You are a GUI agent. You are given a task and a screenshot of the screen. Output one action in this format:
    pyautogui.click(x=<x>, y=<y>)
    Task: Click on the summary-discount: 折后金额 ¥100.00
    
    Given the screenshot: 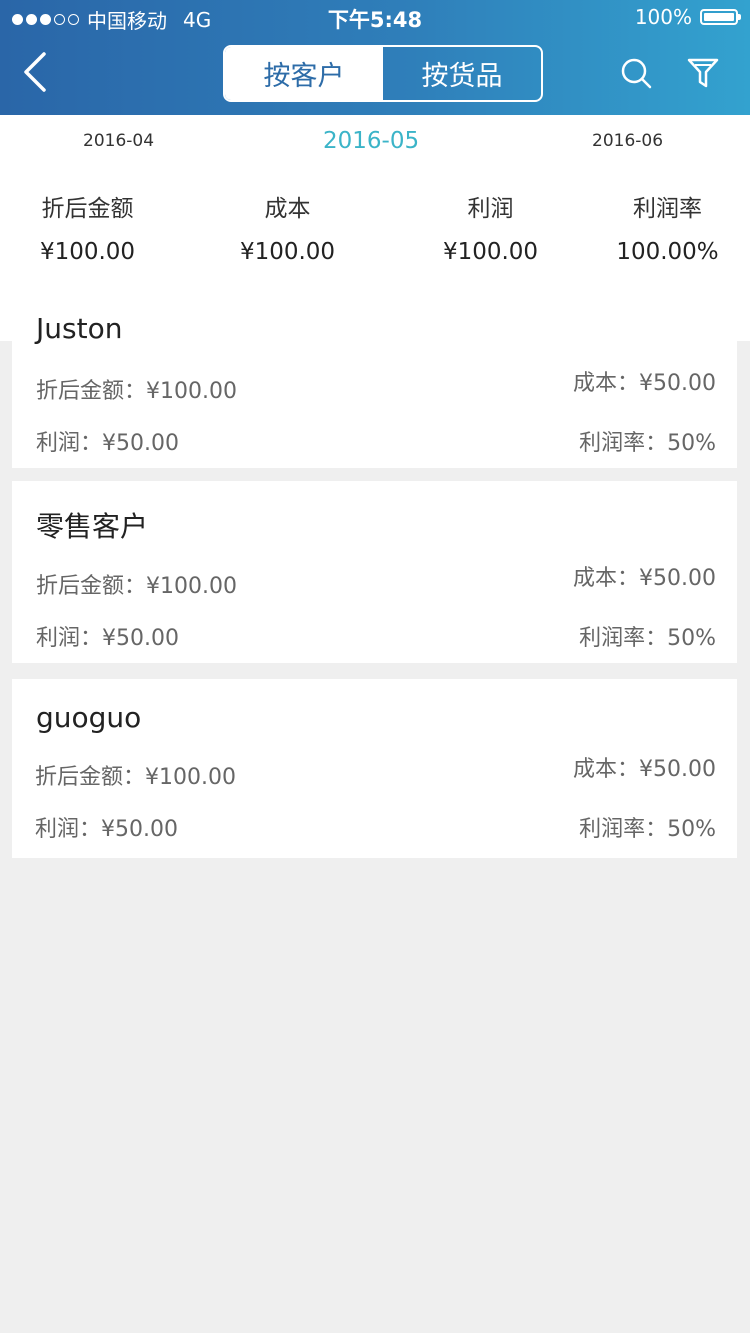 What is the action you would take?
    pyautogui.click(x=87, y=227)
    